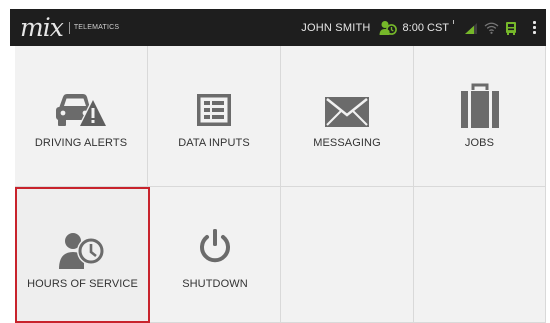 The width and height of the screenshot is (550, 323). I want to click on status-area: JOHN SMITH 8:00 CST, so click(423, 27).